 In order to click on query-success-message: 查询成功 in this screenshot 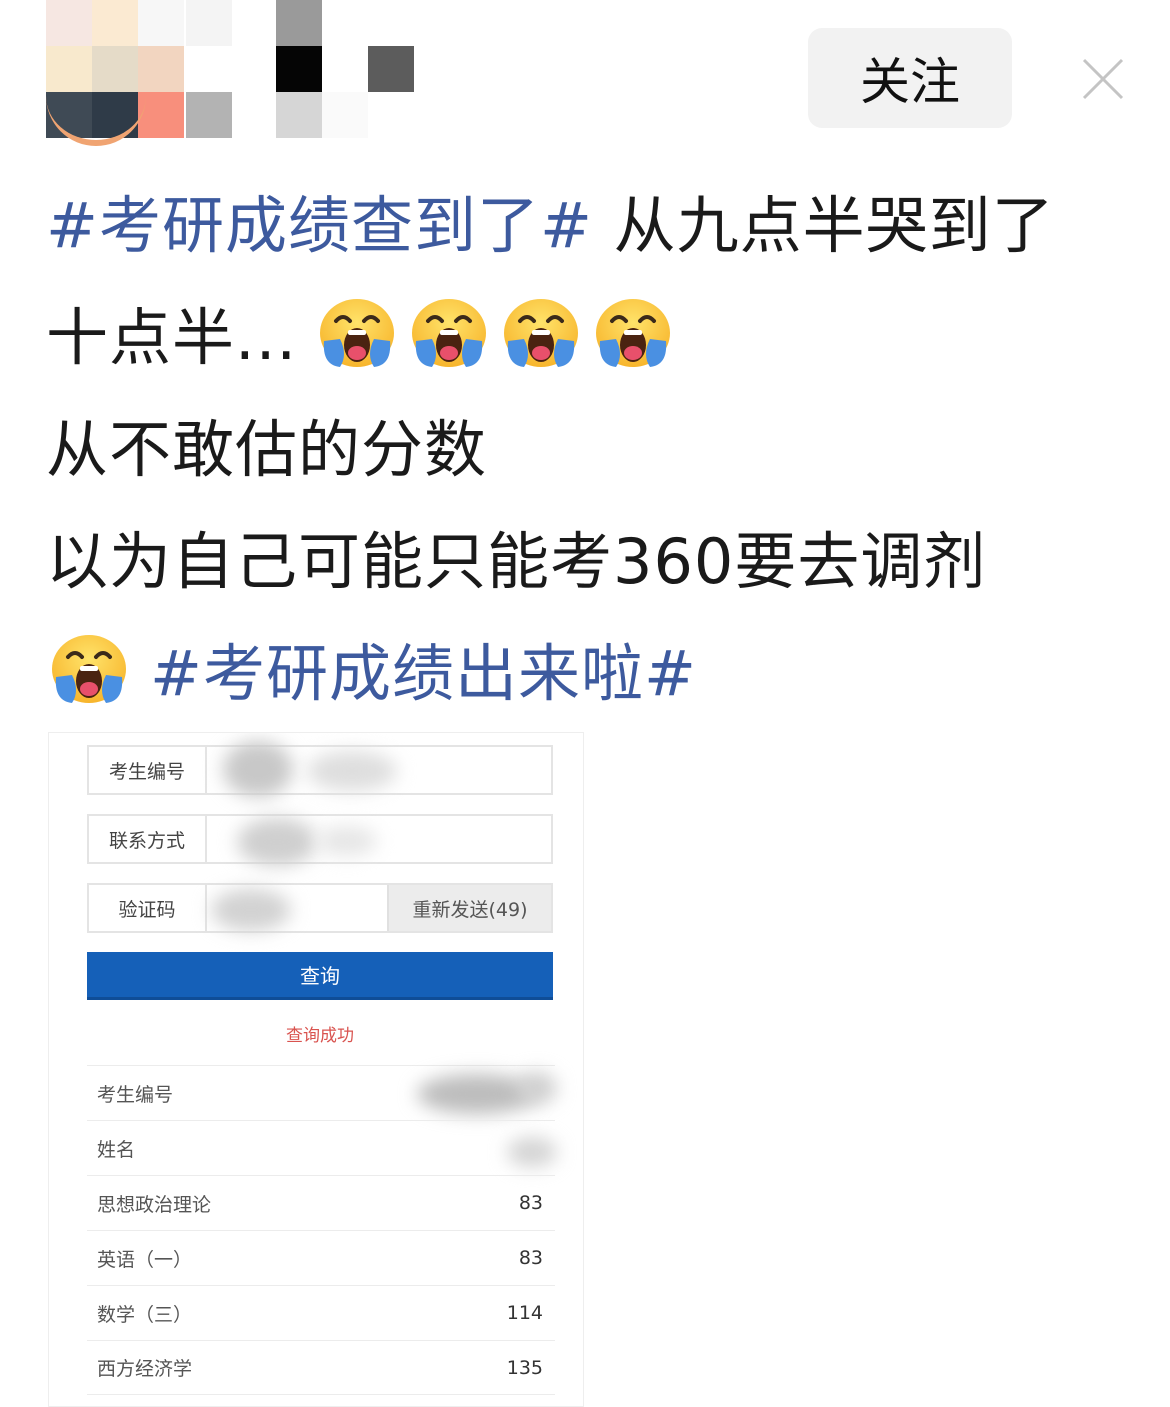, I will do `click(320, 1036)`.